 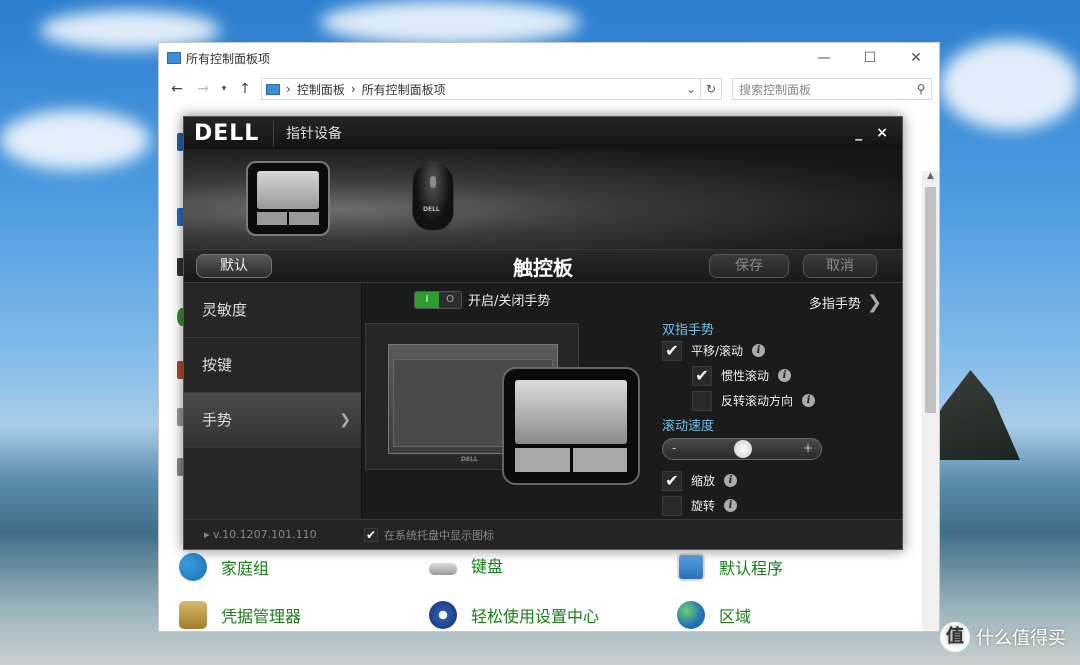 I want to click on item-label: 轻松使用设置中心, so click(x=535, y=616).